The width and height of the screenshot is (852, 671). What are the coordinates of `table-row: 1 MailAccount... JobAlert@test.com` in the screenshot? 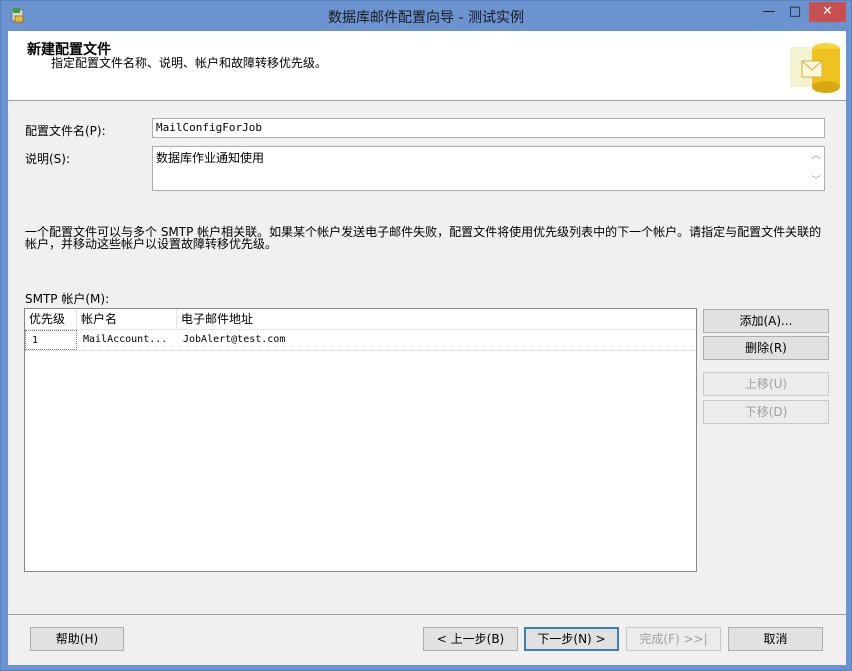 It's located at (360, 340).